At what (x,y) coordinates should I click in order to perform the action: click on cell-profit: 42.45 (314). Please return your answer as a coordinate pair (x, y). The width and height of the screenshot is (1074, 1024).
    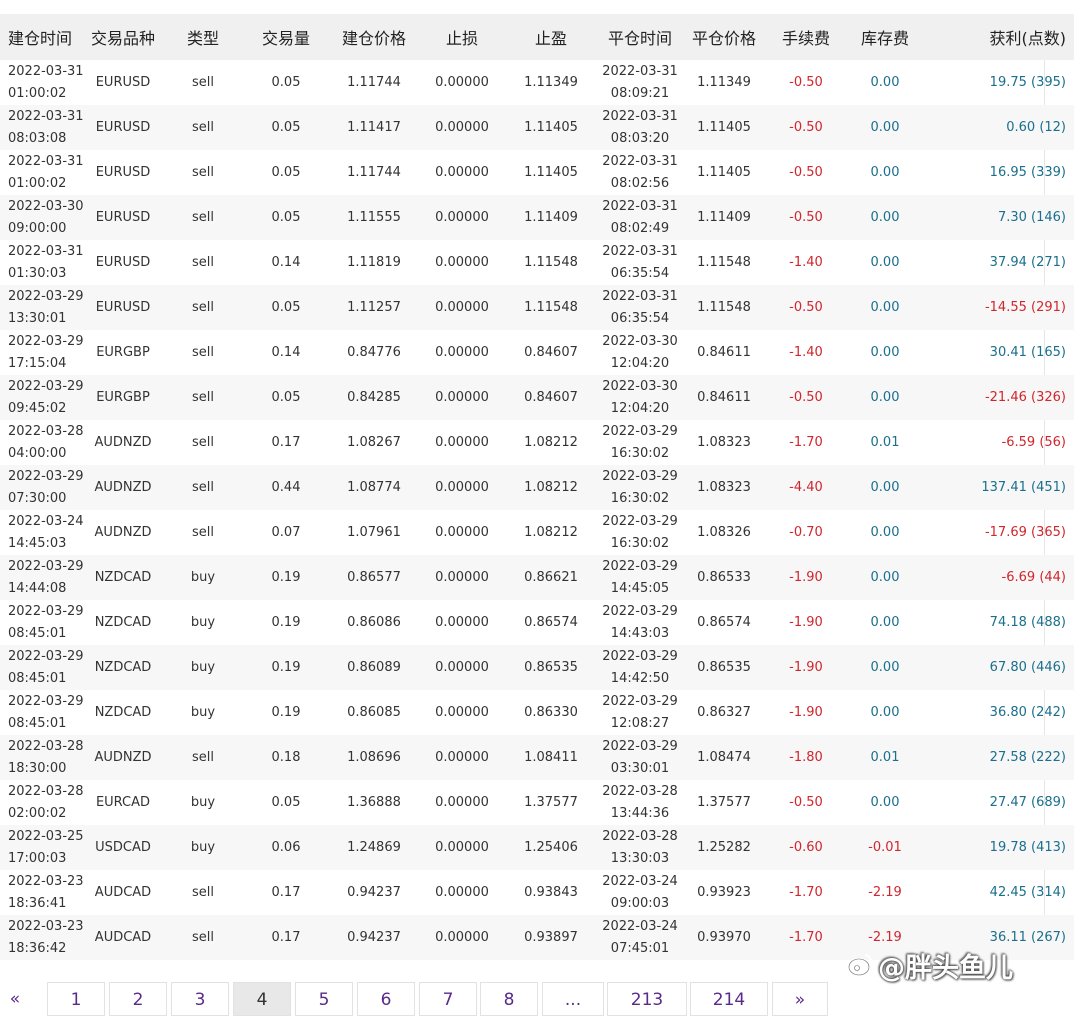
    Looking at the image, I should click on (998, 892).